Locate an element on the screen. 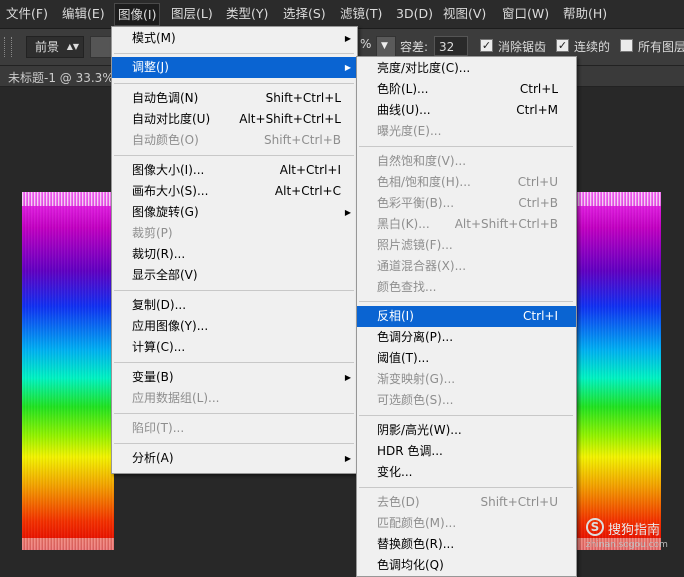 The width and height of the screenshot is (684, 577). watermark-url: zhinan.sogou.com is located at coordinates (627, 545).